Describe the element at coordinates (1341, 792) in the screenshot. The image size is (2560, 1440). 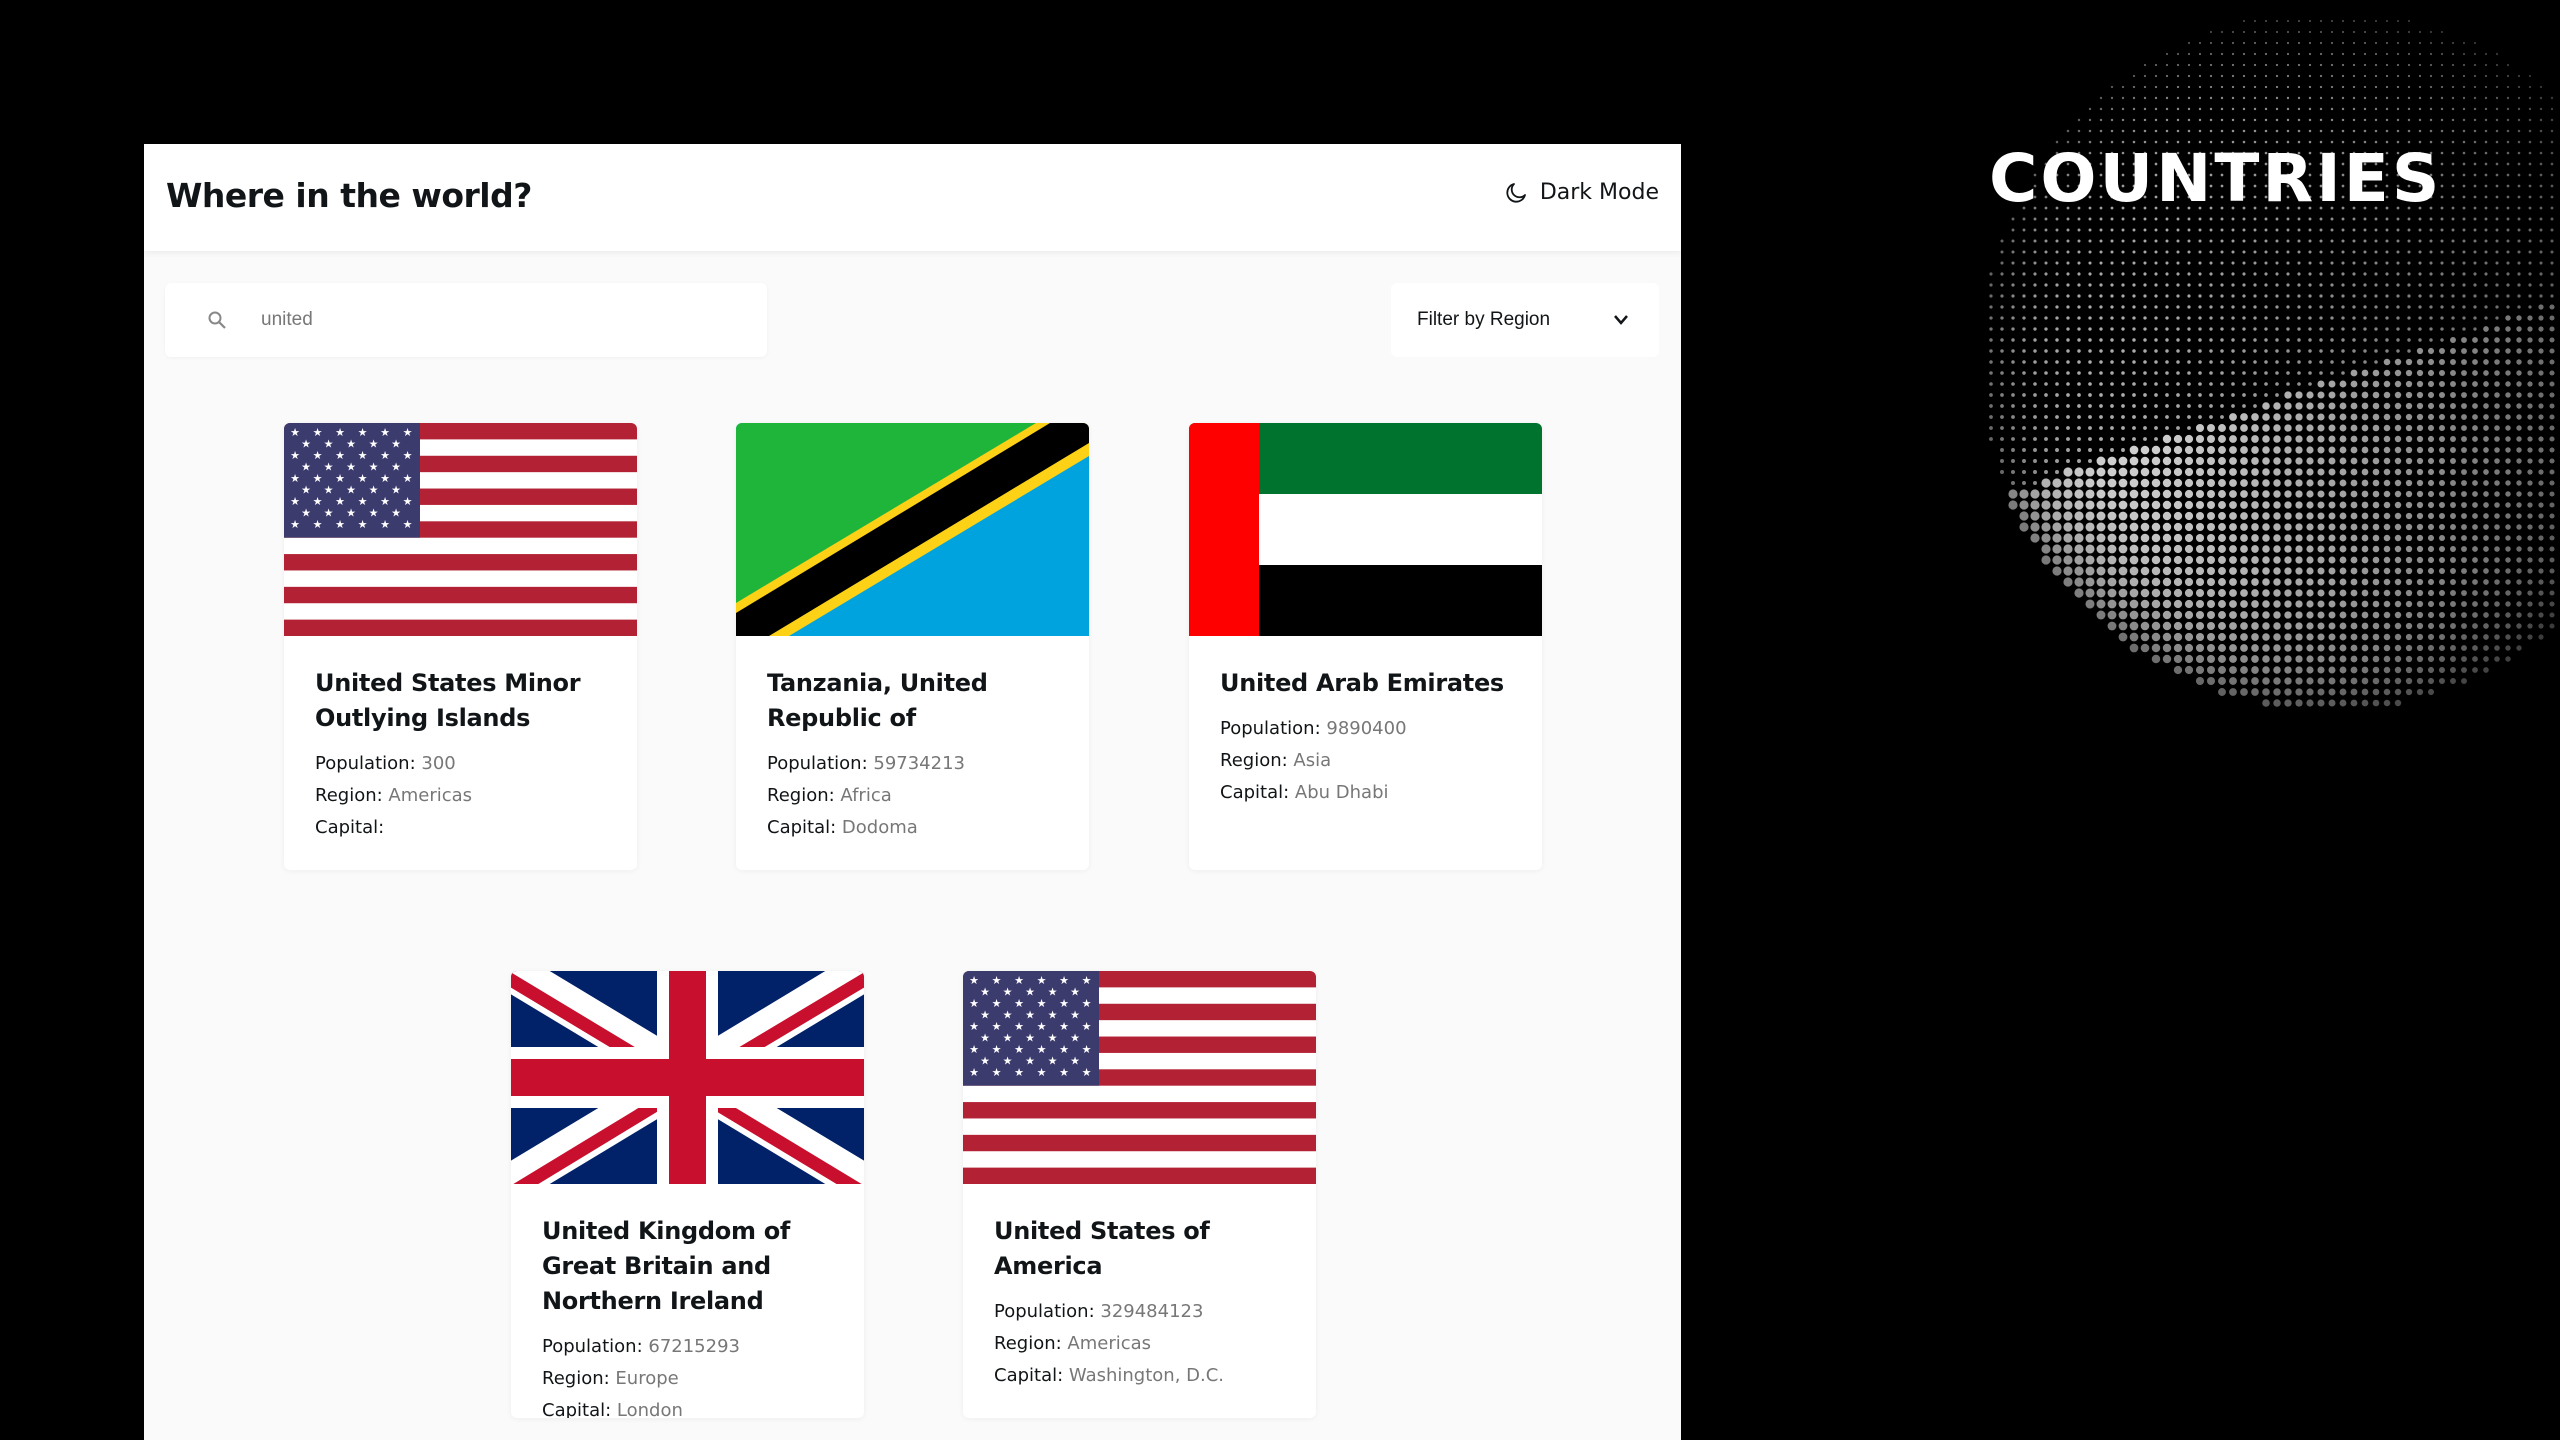
I see `capital-value: Abu Dhabi` at that location.